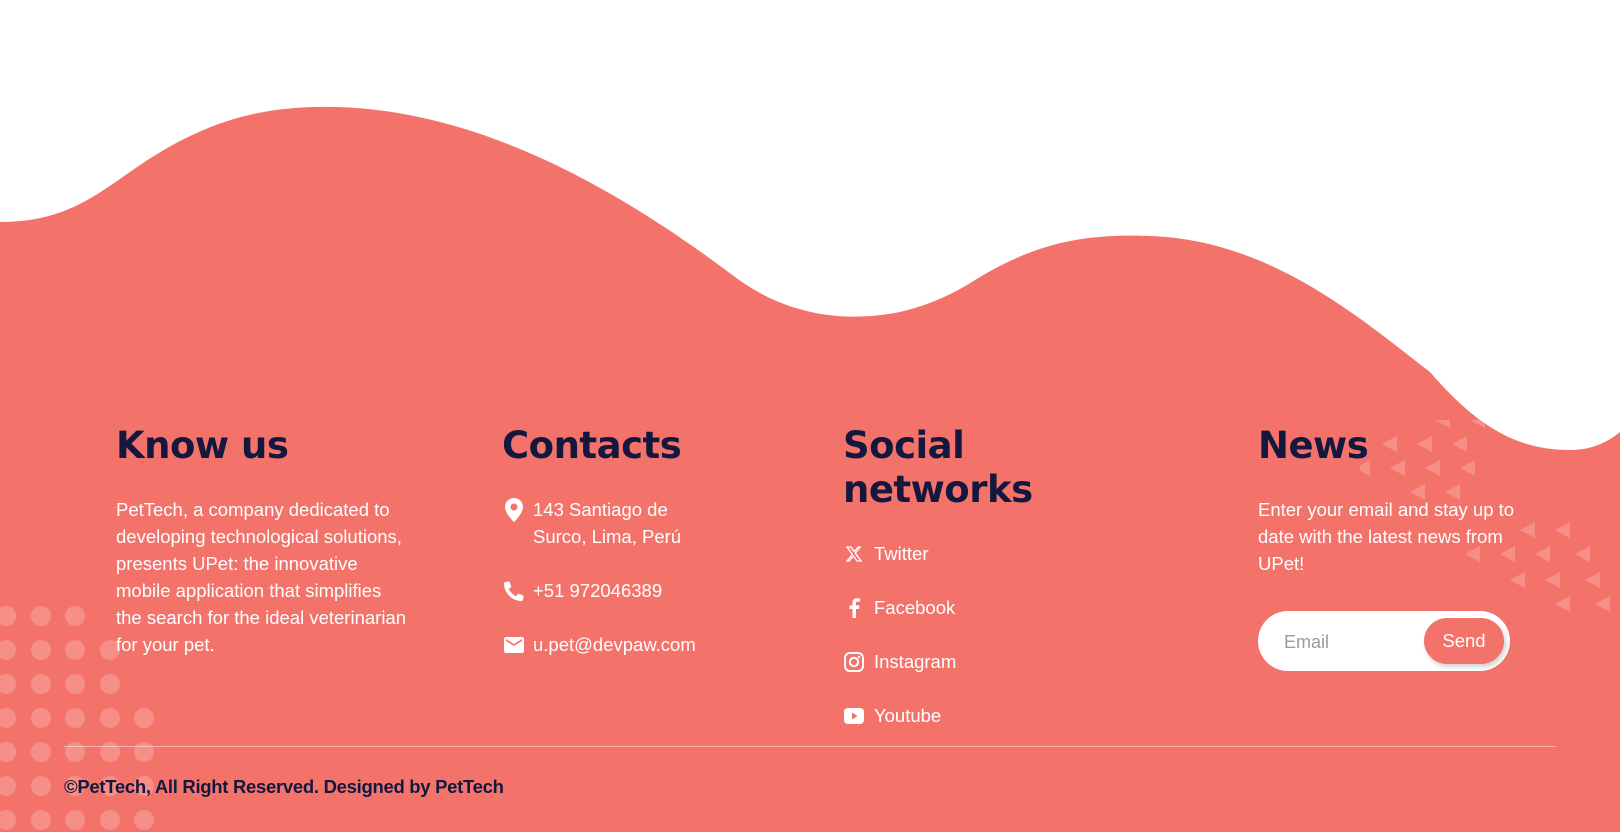  What do you see at coordinates (1003, 715) in the screenshot?
I see `social-link-youtube: Youtube` at bounding box center [1003, 715].